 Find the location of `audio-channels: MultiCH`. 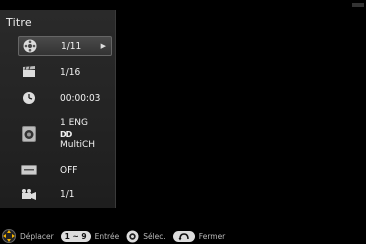

audio-channels: MultiCH is located at coordinates (78, 144).